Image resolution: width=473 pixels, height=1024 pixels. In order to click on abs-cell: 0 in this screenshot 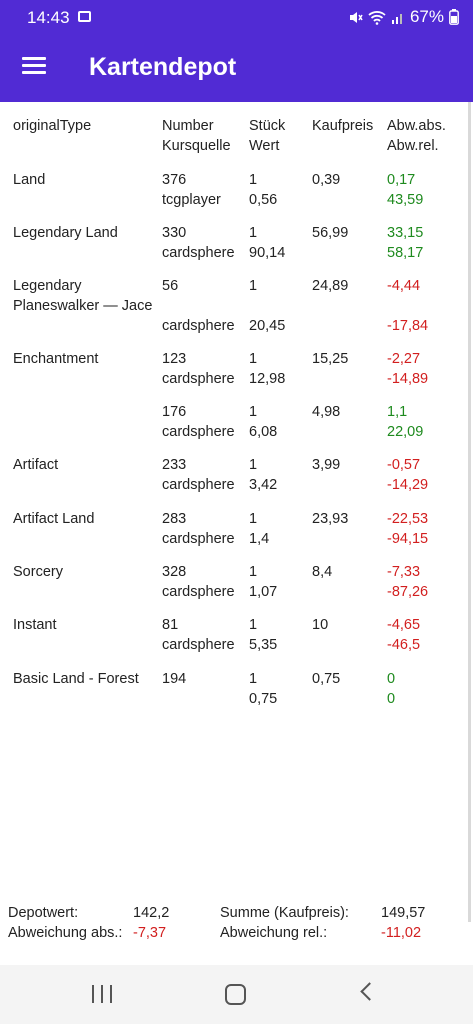, I will do `click(391, 679)`.